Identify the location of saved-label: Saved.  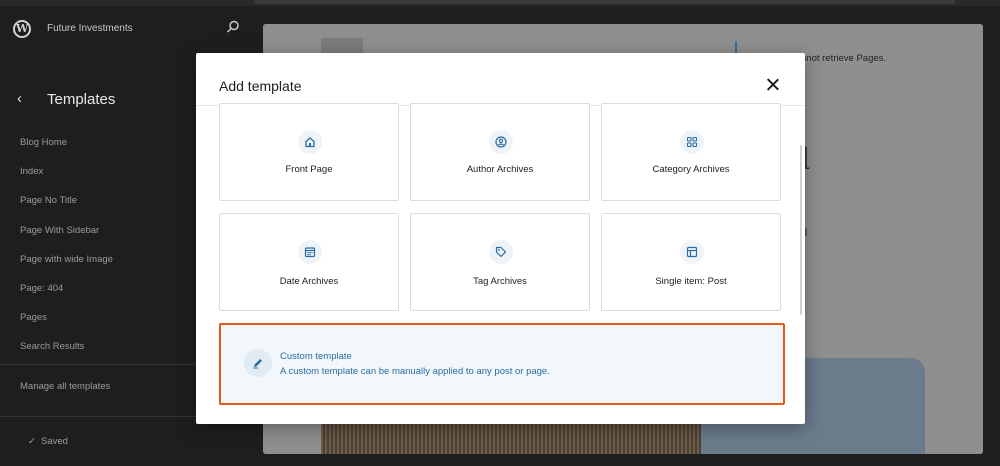
(54, 441).